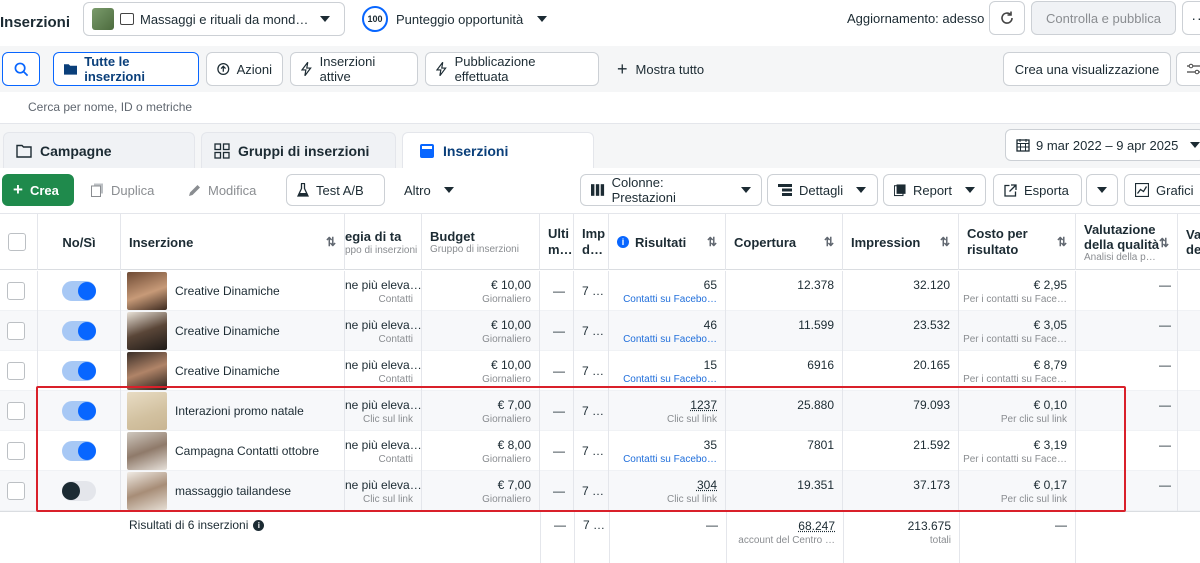 This screenshot has height=563, width=1200. Describe the element at coordinates (1191, 18) in the screenshot. I see `more-options-button: ··` at that location.